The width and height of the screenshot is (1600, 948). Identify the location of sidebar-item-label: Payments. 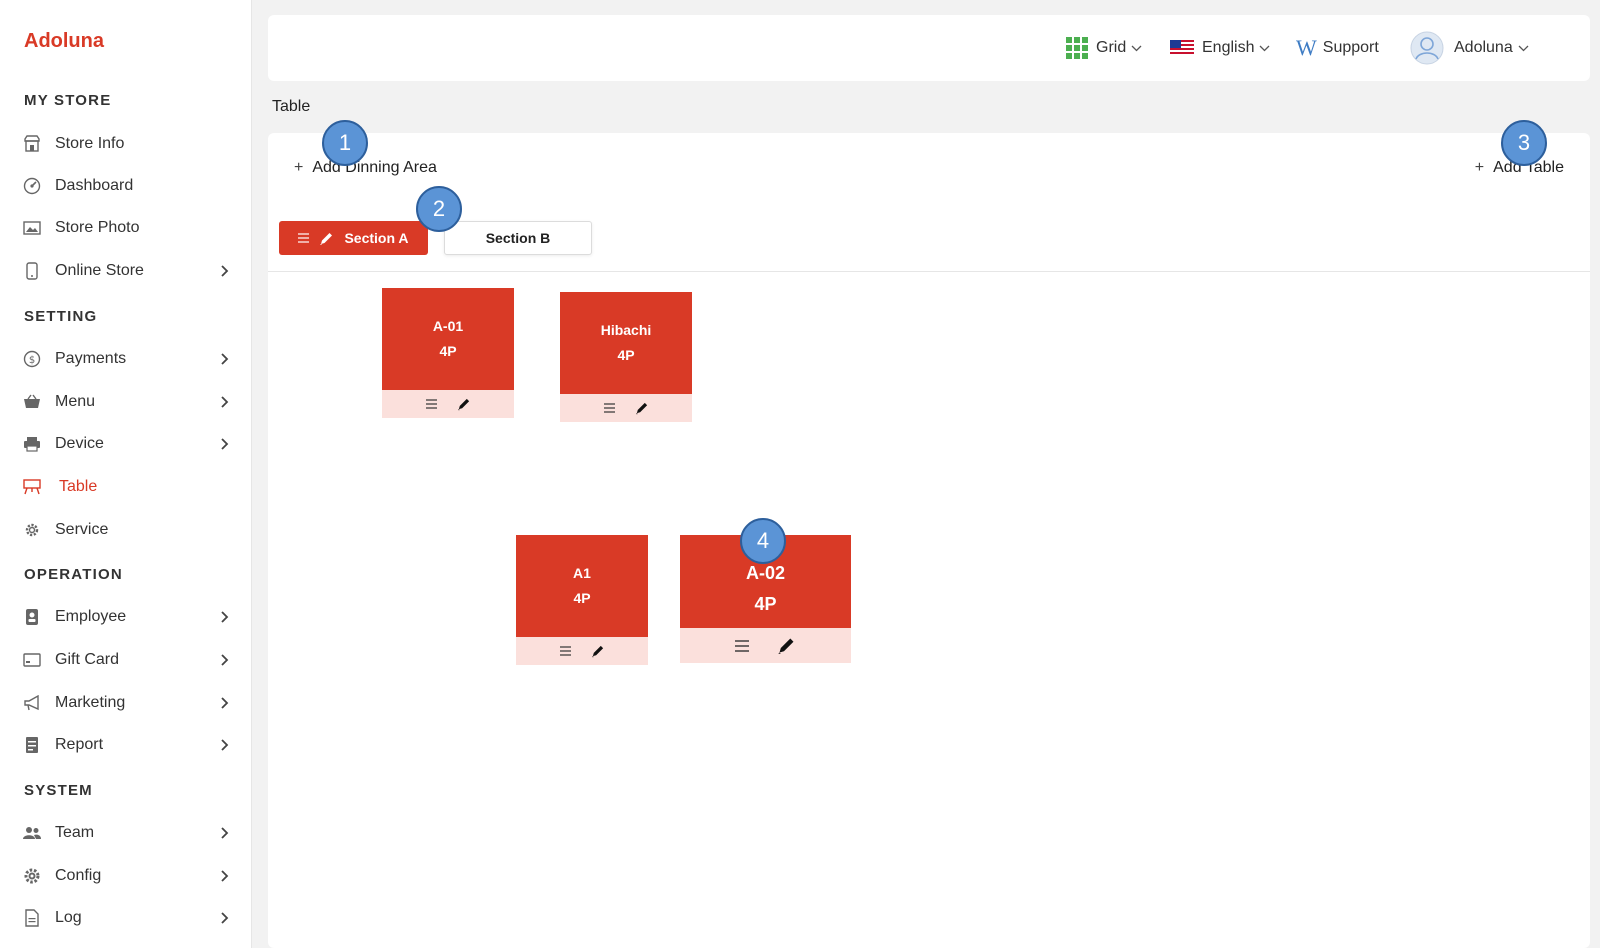
(91, 358).